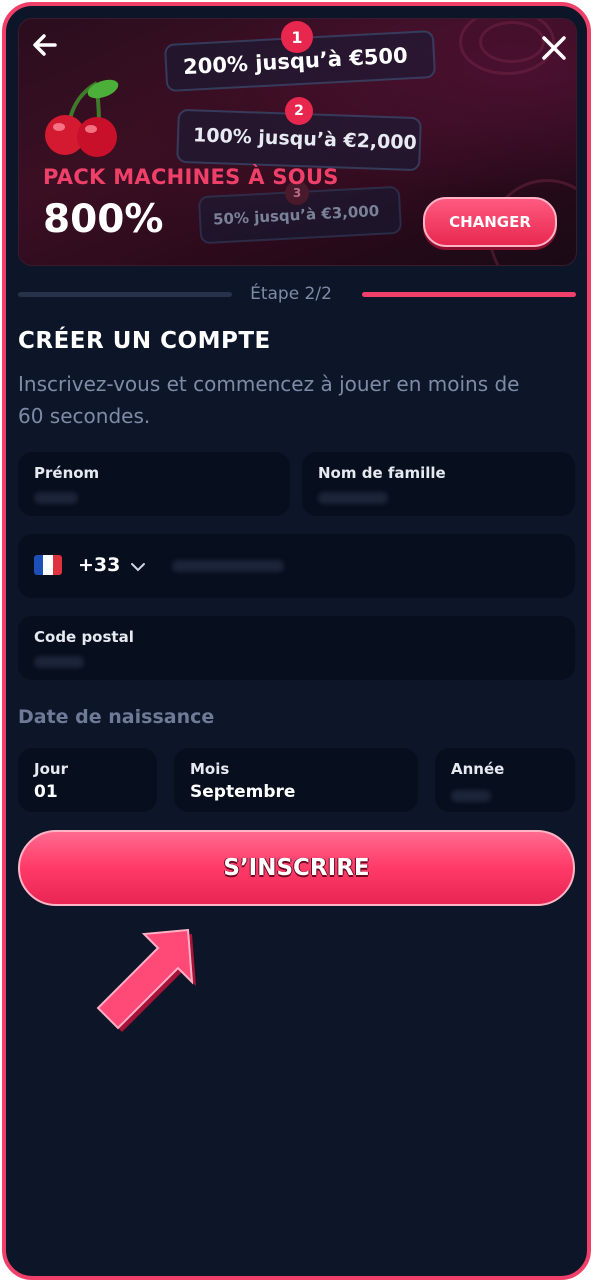 This screenshot has width=591, height=1280. What do you see at coordinates (296, 780) in the screenshot?
I see `month-field: Mois Septembre` at bounding box center [296, 780].